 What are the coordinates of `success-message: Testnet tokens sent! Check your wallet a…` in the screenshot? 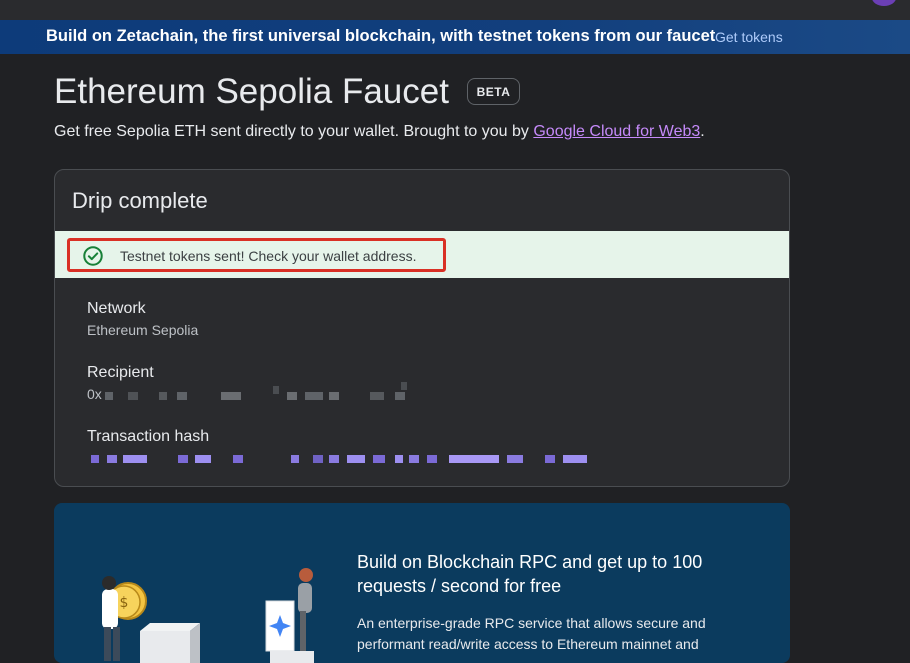 It's located at (268, 256).